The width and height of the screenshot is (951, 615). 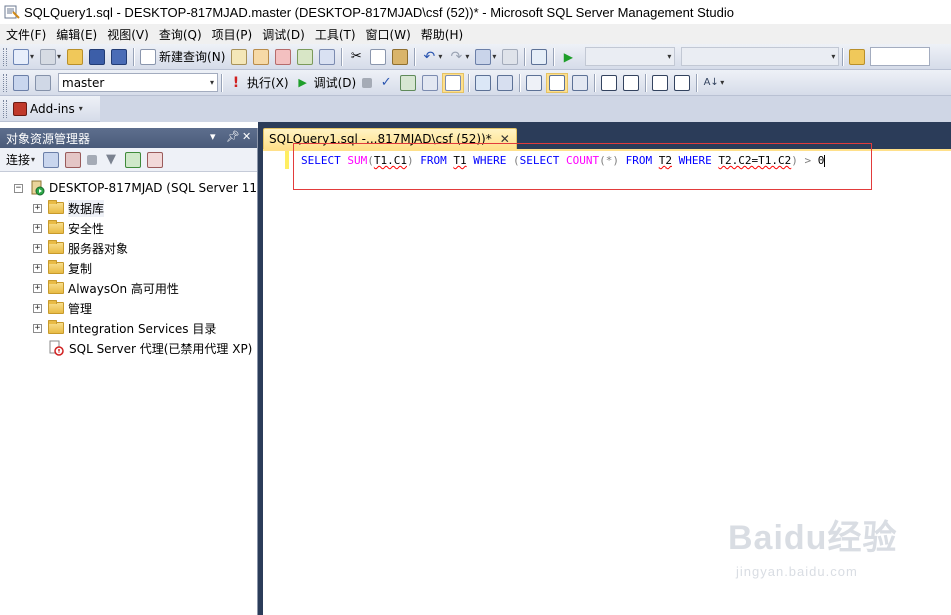 I want to click on tree-node-replication: + 复制, so click(x=128, y=268).